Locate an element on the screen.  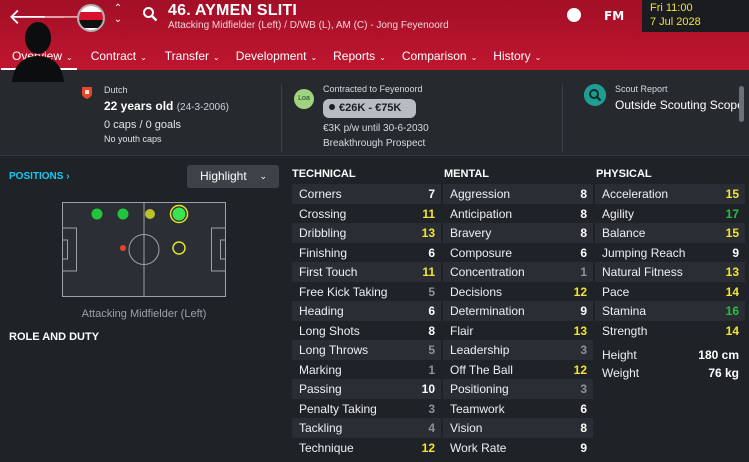
nation-flag-icon is located at coordinates (87, 93).